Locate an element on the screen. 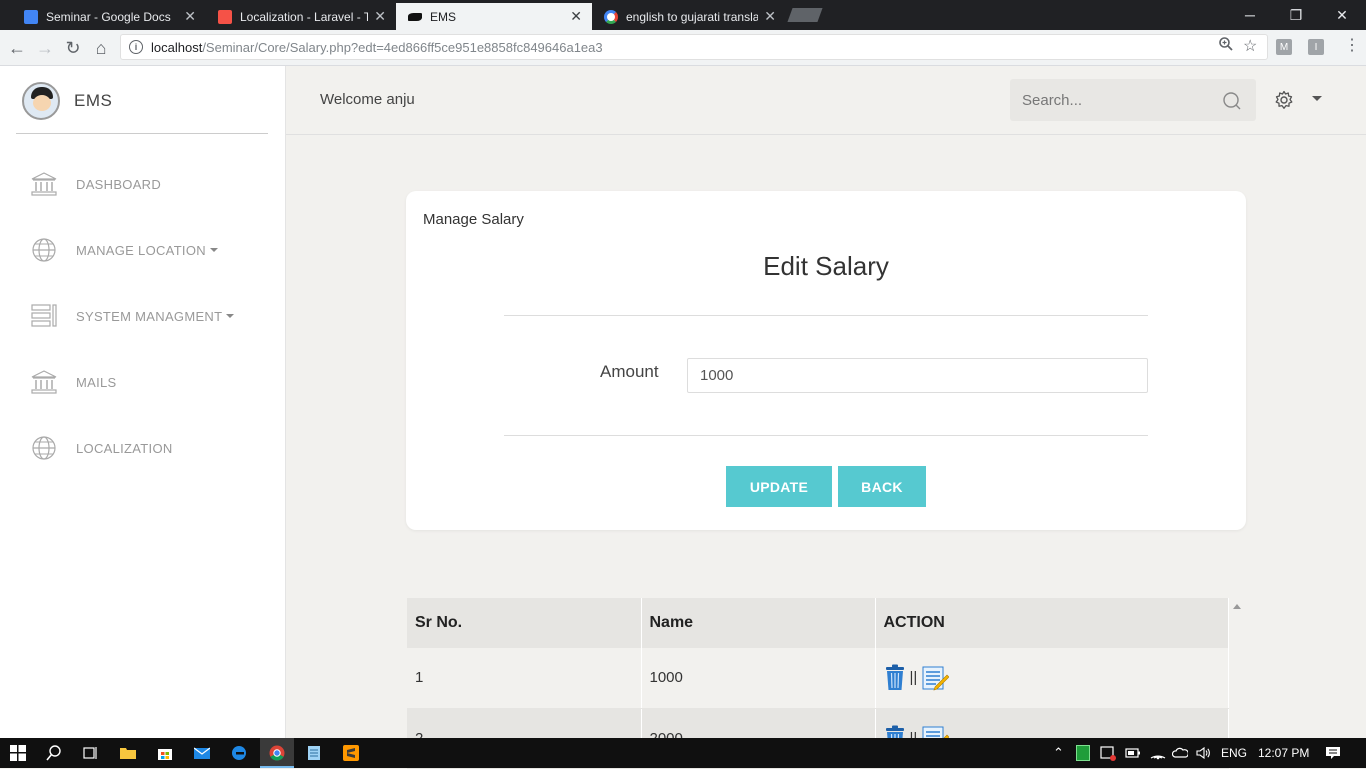 This screenshot has width=1366, height=769. cell-action: || is located at coordinates (1052, 678).